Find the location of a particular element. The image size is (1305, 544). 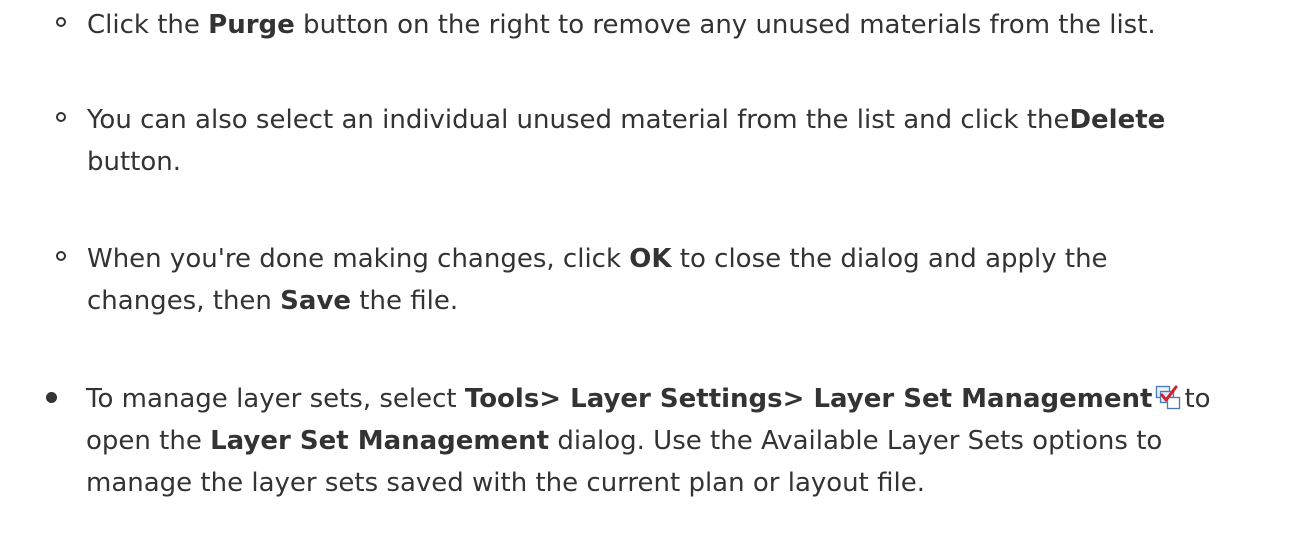

ui-term-save: Save is located at coordinates (316, 301).